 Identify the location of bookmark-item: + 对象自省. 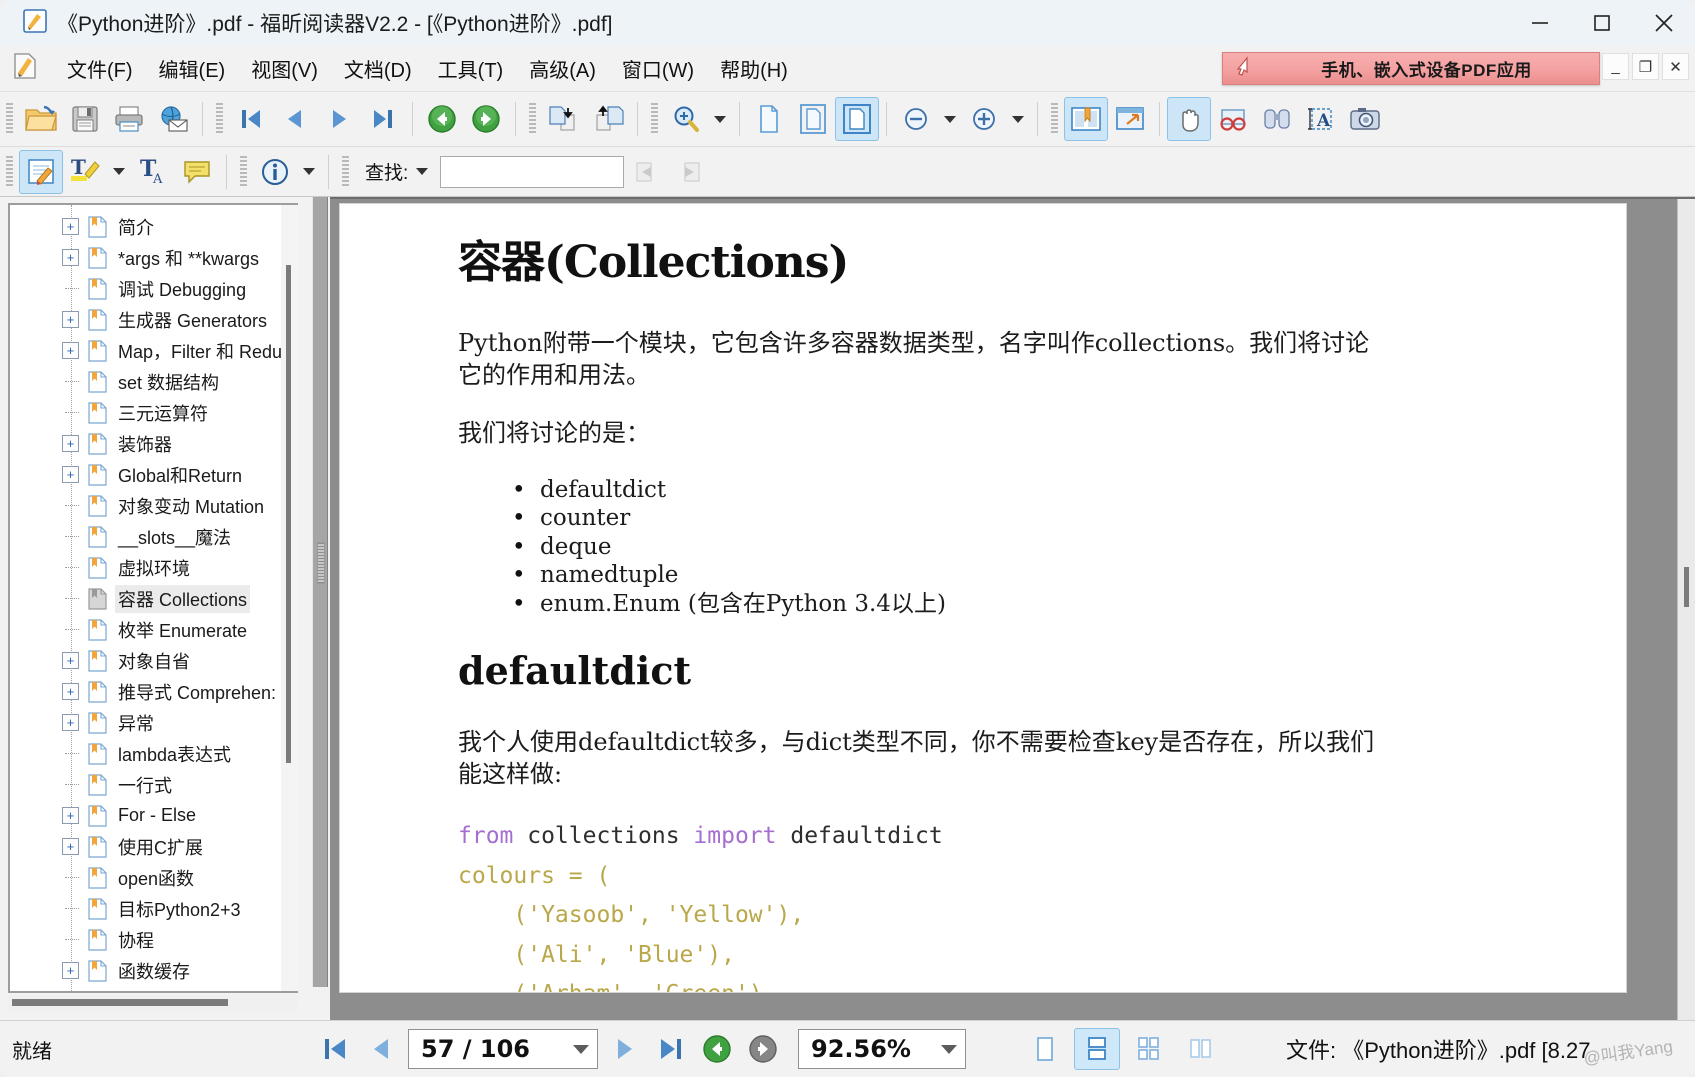
(154, 660).